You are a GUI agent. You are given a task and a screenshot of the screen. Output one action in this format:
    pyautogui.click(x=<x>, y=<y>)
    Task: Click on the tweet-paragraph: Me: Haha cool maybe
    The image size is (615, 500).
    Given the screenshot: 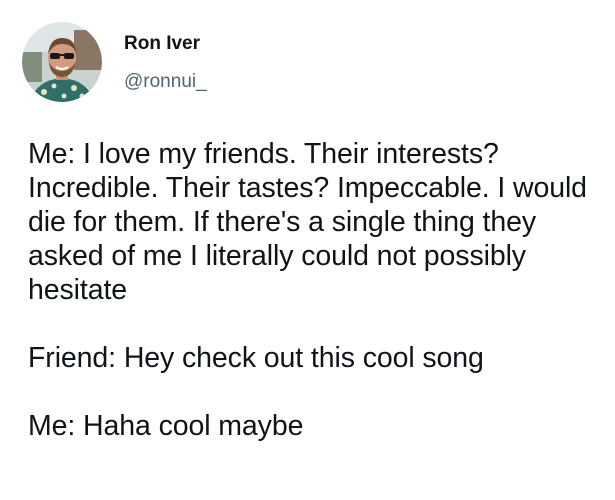 What is the action you would take?
    pyautogui.click(x=166, y=426)
    